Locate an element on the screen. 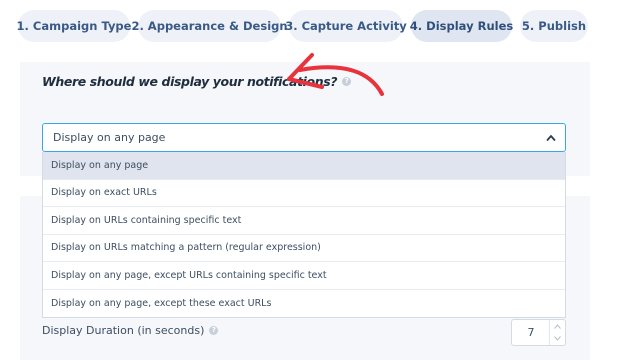 The image size is (620, 360). increment-button is located at coordinates (557, 326).